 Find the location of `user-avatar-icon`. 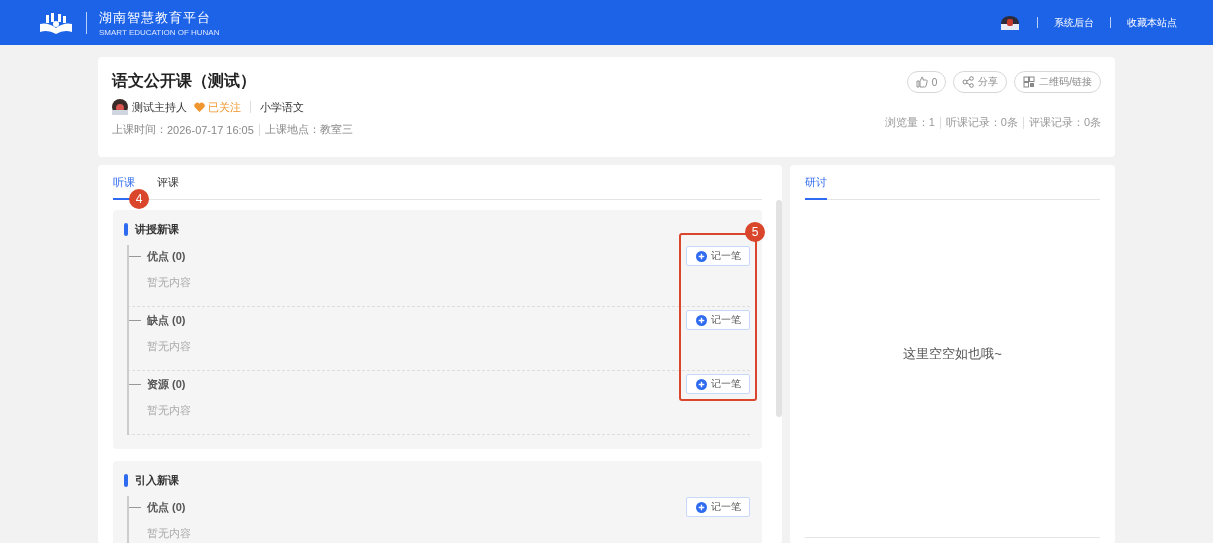

user-avatar-icon is located at coordinates (1010, 22).